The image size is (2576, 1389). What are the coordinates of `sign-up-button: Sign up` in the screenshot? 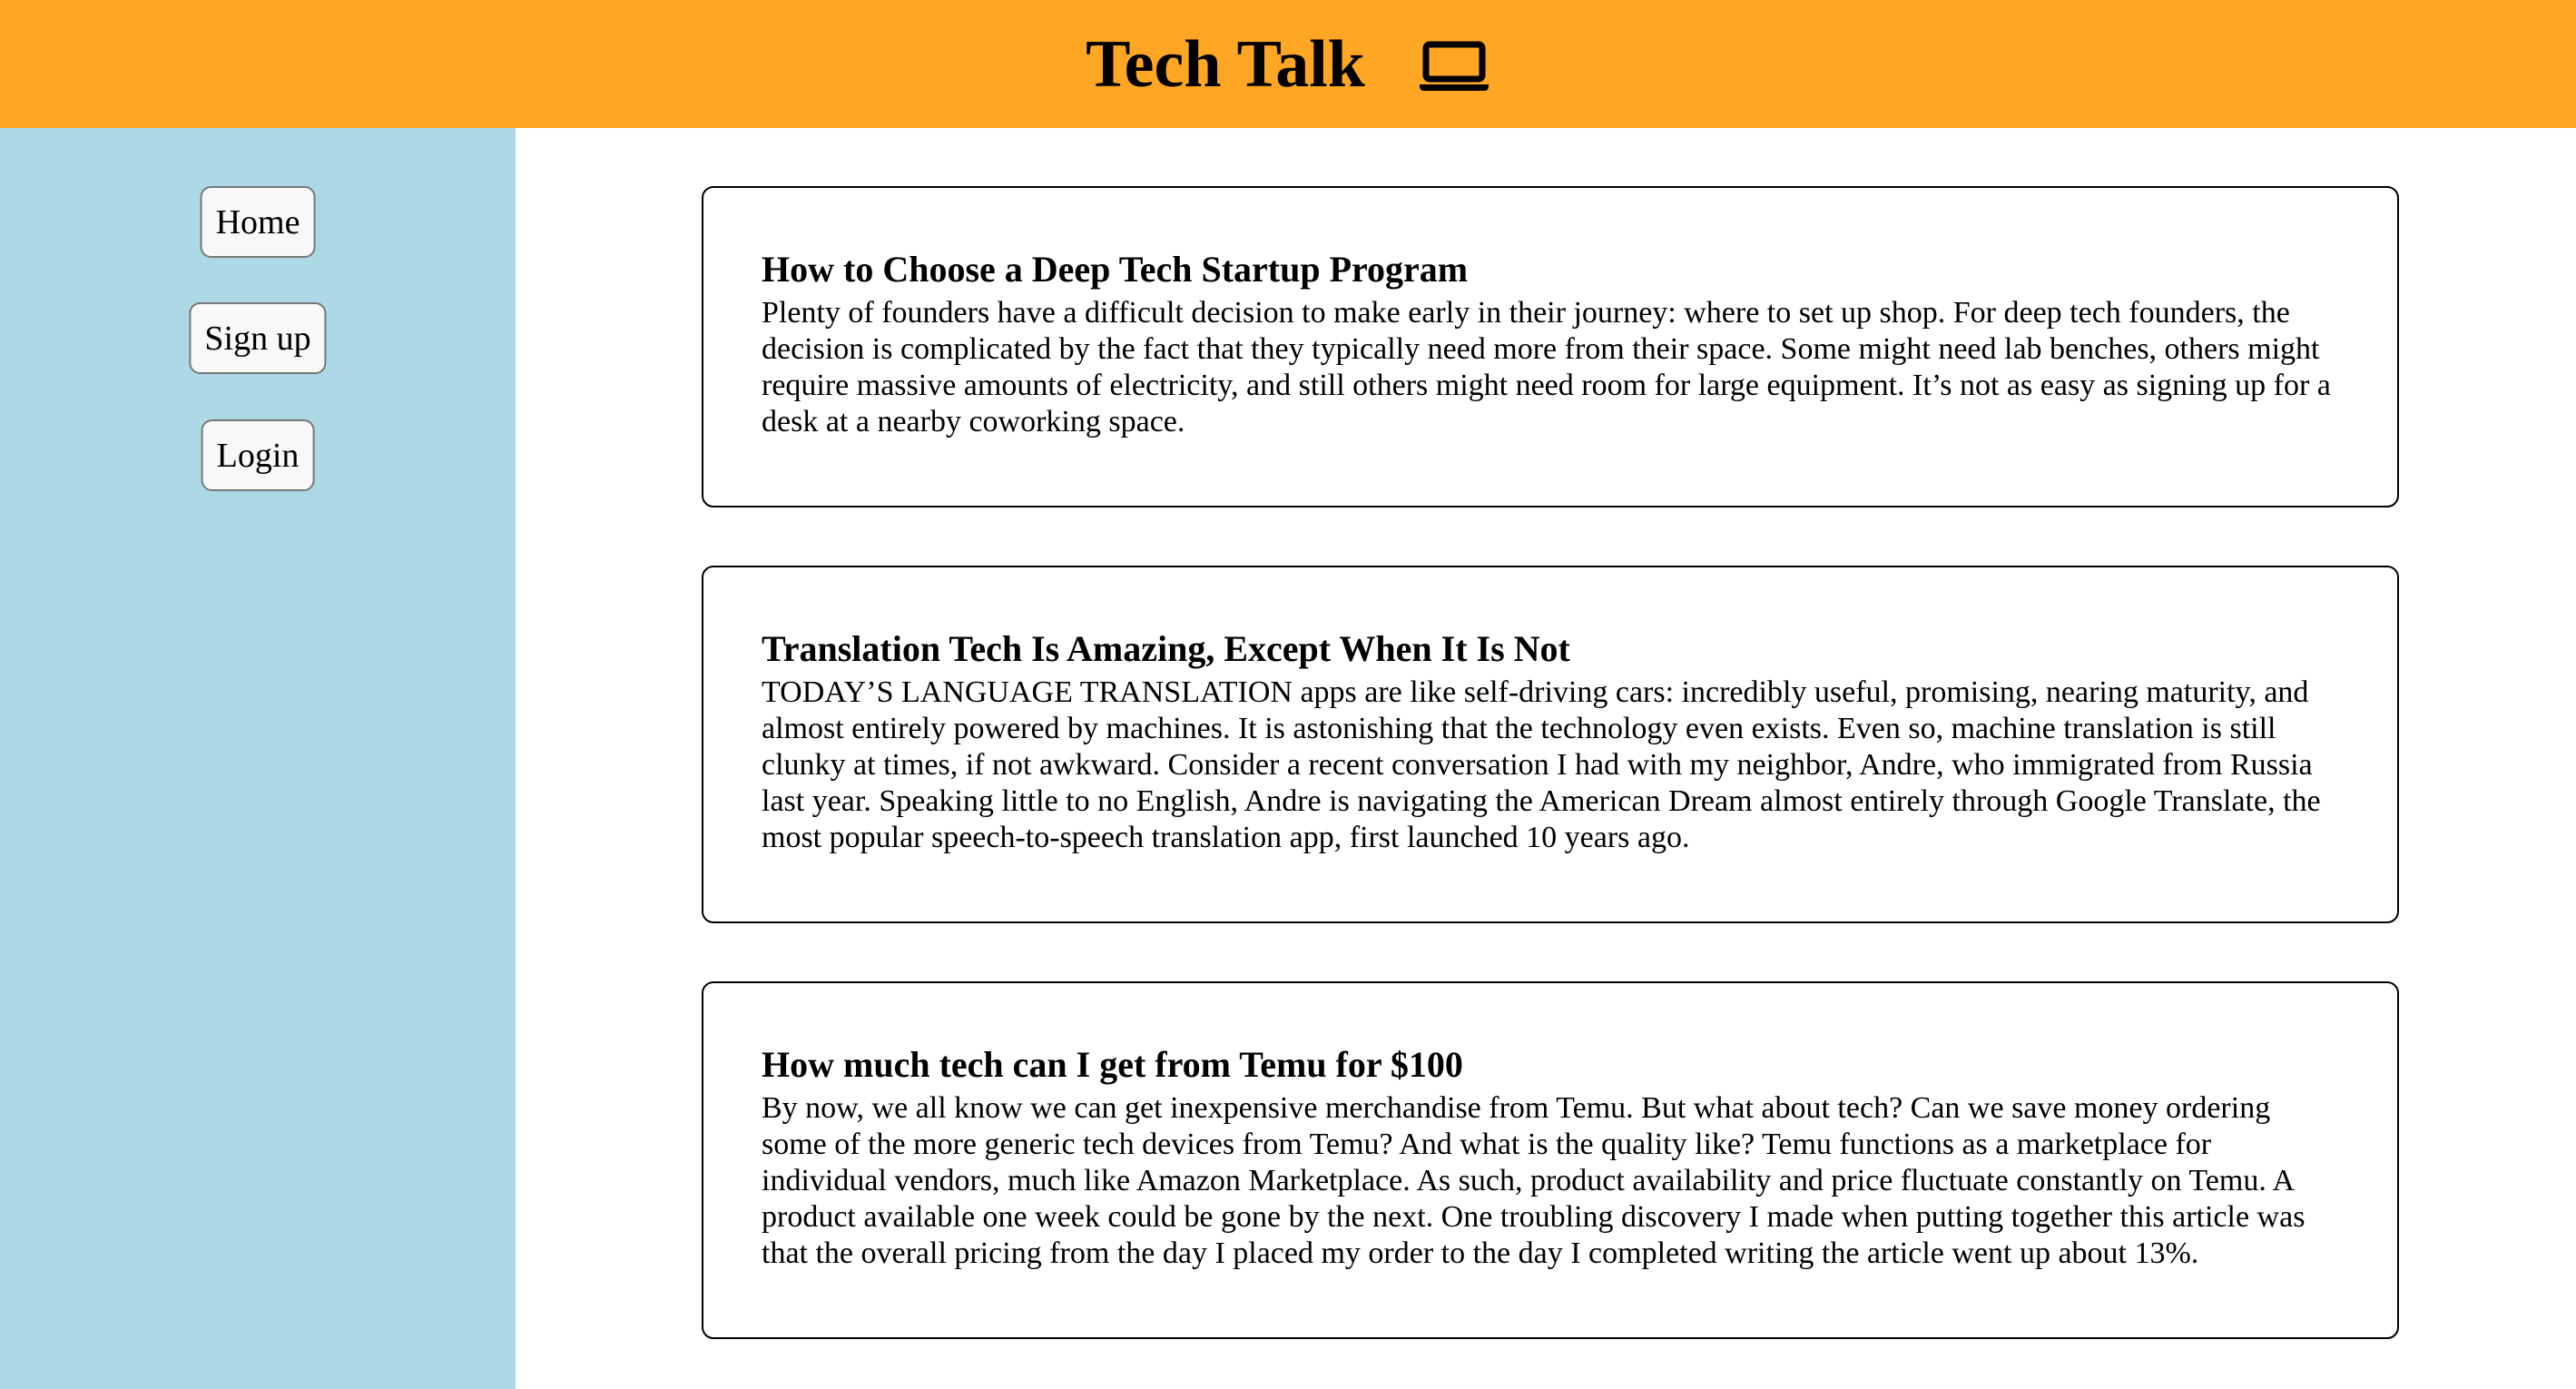 It's located at (258, 338).